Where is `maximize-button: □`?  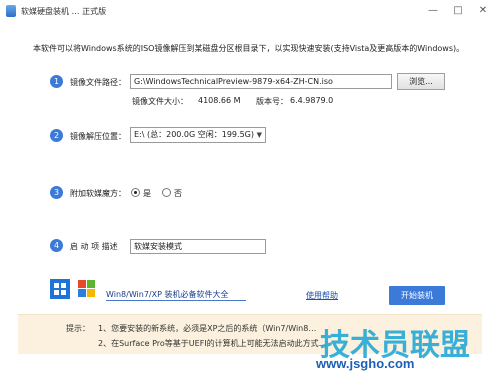
maximize-button: □ is located at coordinates (458, 11).